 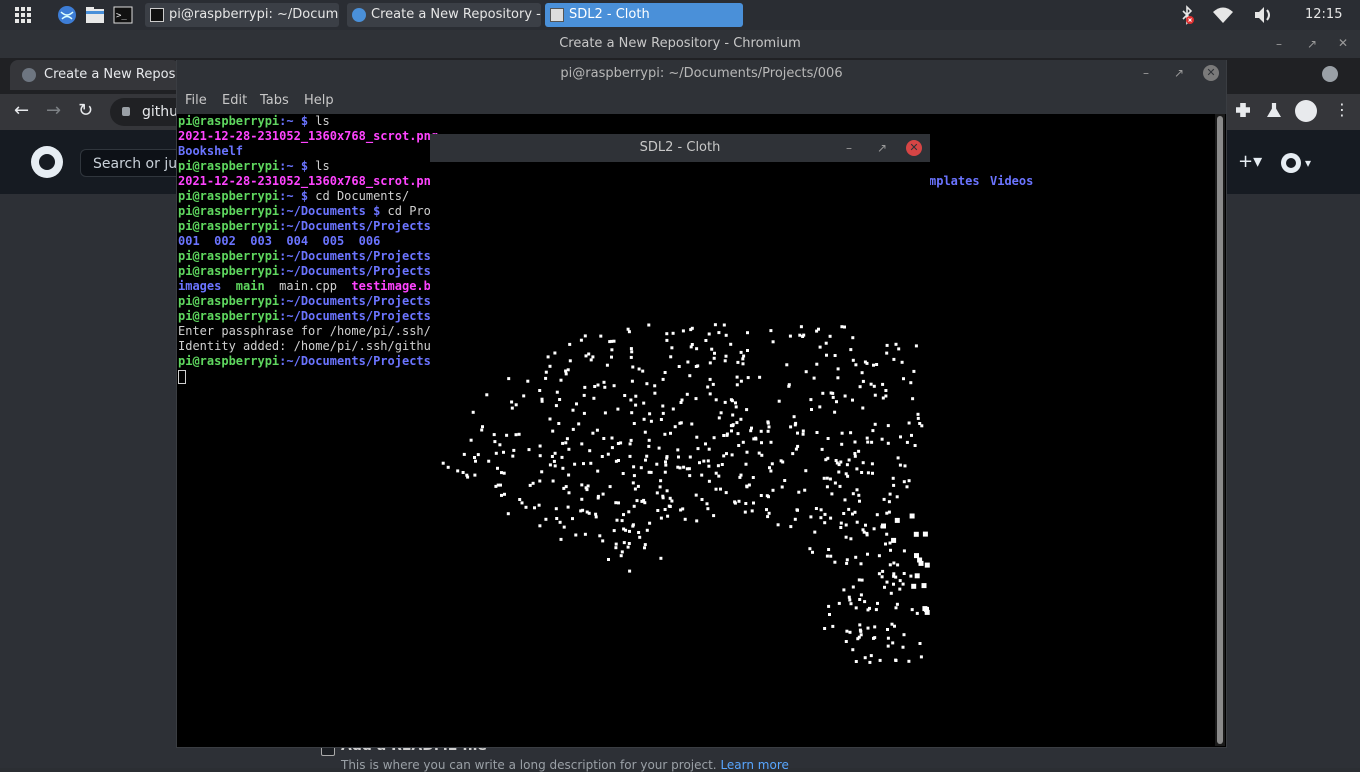 What do you see at coordinates (1343, 43) in the screenshot?
I see `chromium-close-icon: ✕` at bounding box center [1343, 43].